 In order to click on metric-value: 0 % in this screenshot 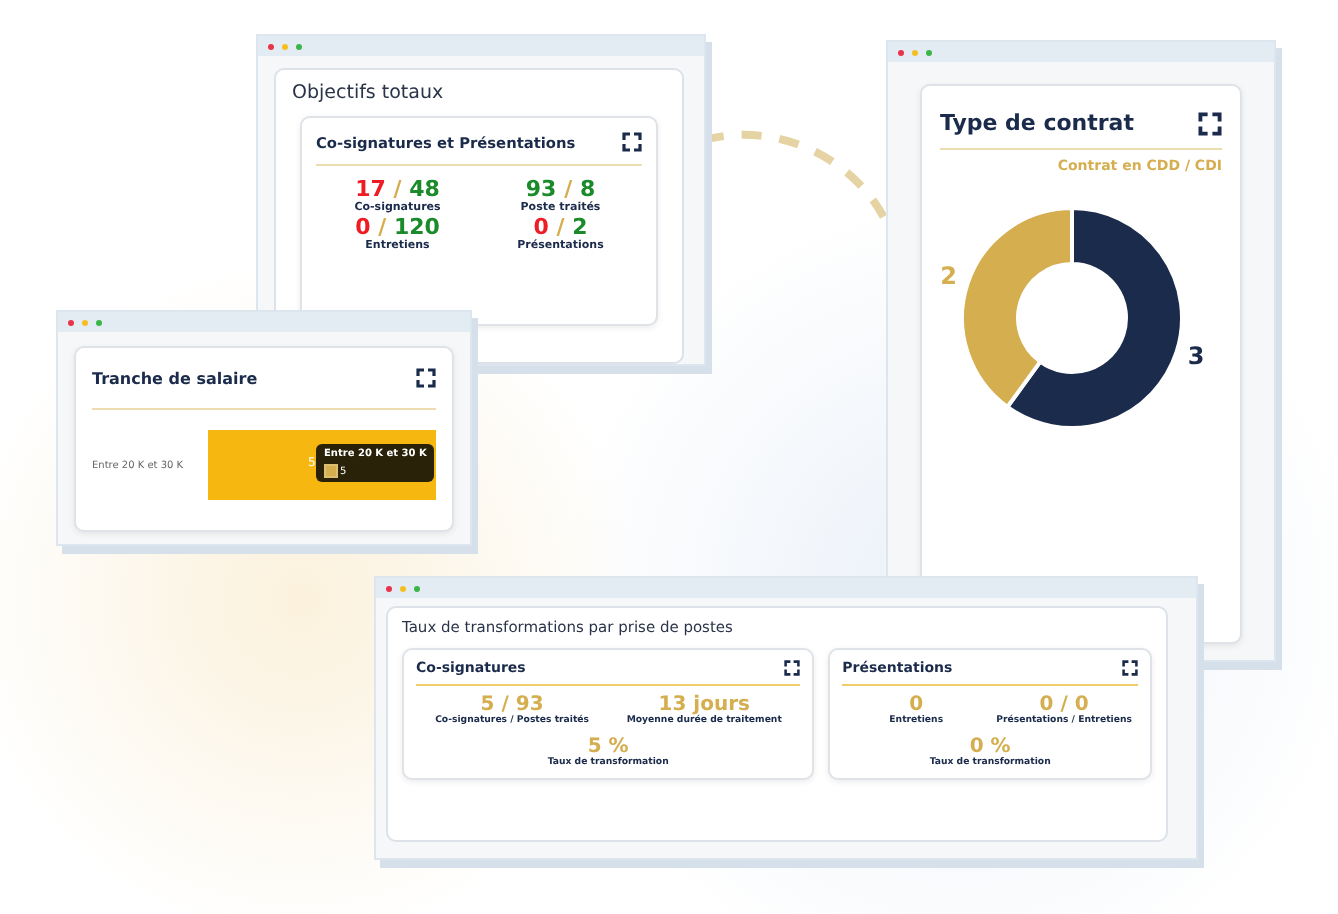, I will do `click(990, 747)`.